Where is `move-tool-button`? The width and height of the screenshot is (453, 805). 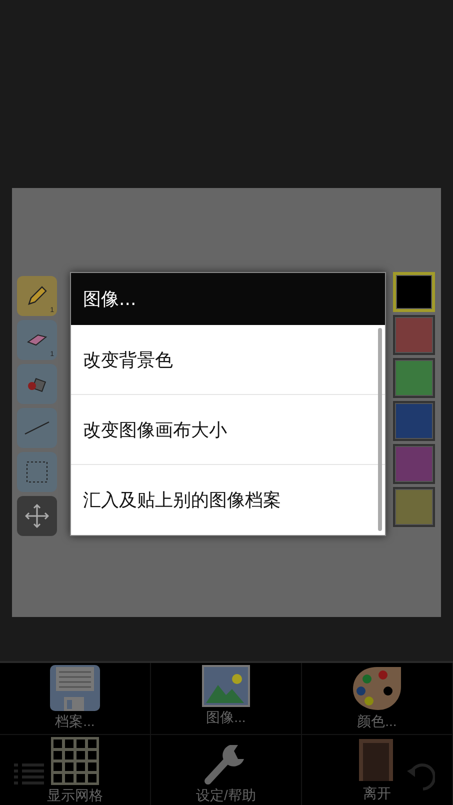 move-tool-button is located at coordinates (37, 516).